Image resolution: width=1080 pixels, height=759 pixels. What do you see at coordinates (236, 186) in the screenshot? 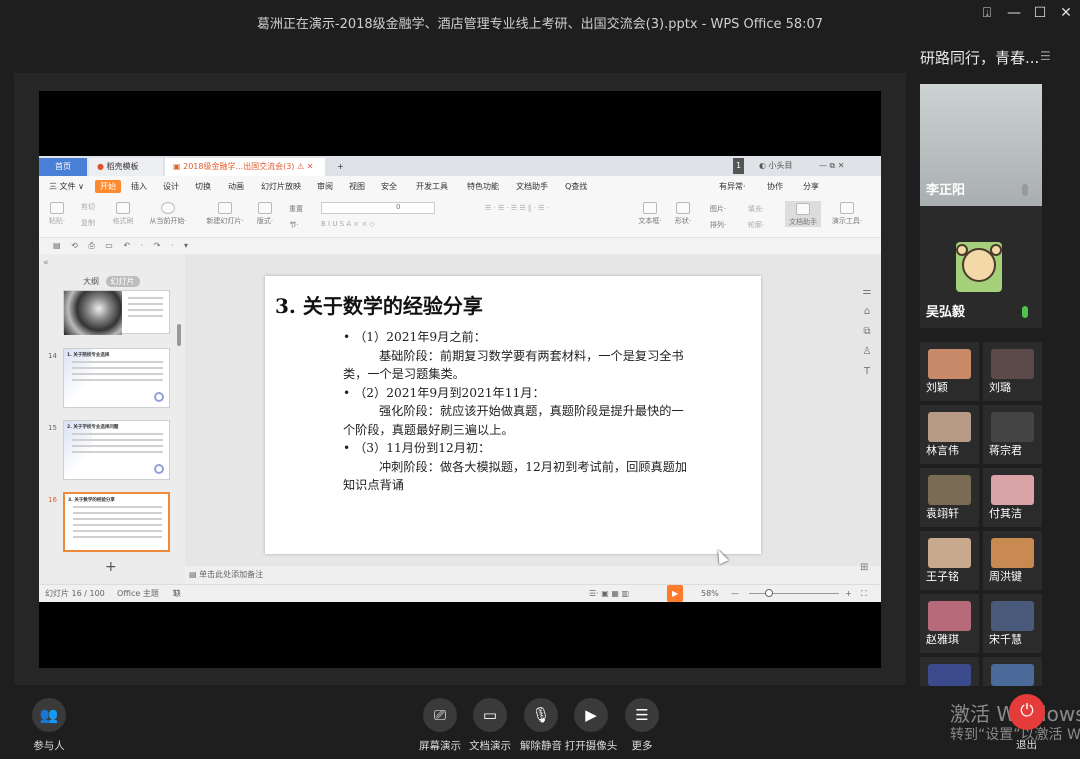
I see `menu-animation: 动画` at bounding box center [236, 186].